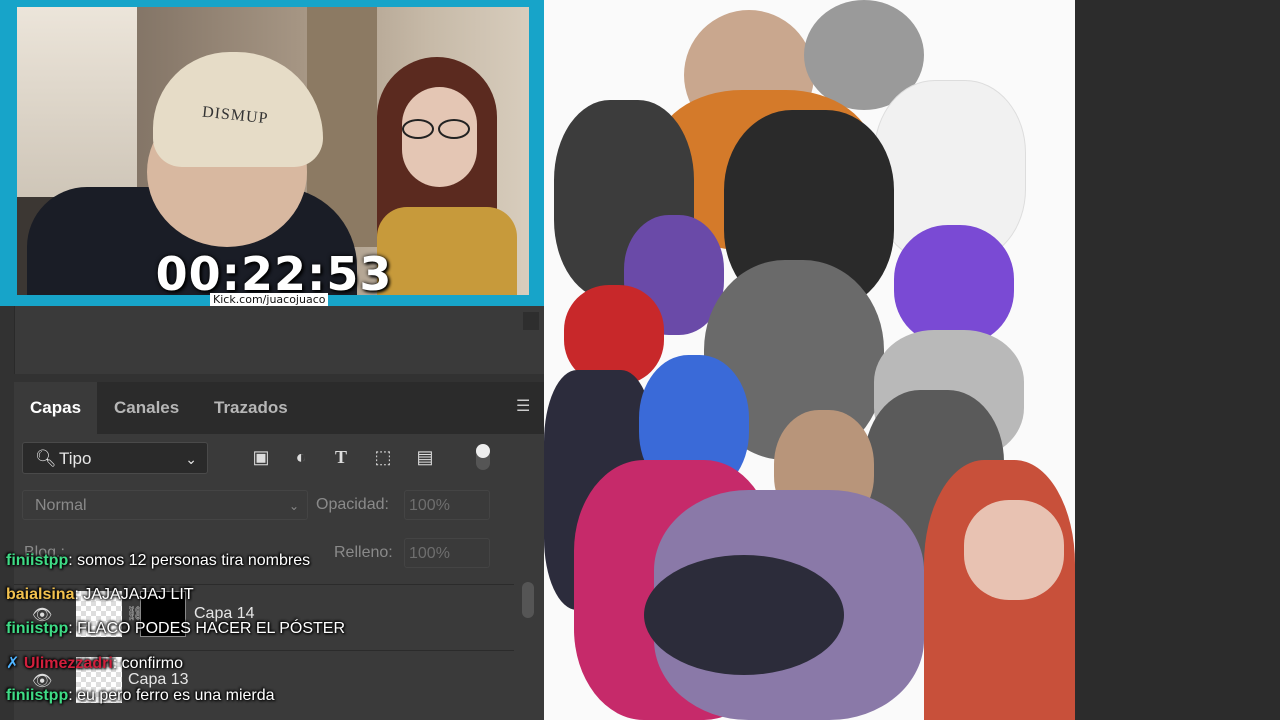 This screenshot has height=720, width=1280. Describe the element at coordinates (146, 408) in the screenshot. I see `tab-canales: Canales` at that location.